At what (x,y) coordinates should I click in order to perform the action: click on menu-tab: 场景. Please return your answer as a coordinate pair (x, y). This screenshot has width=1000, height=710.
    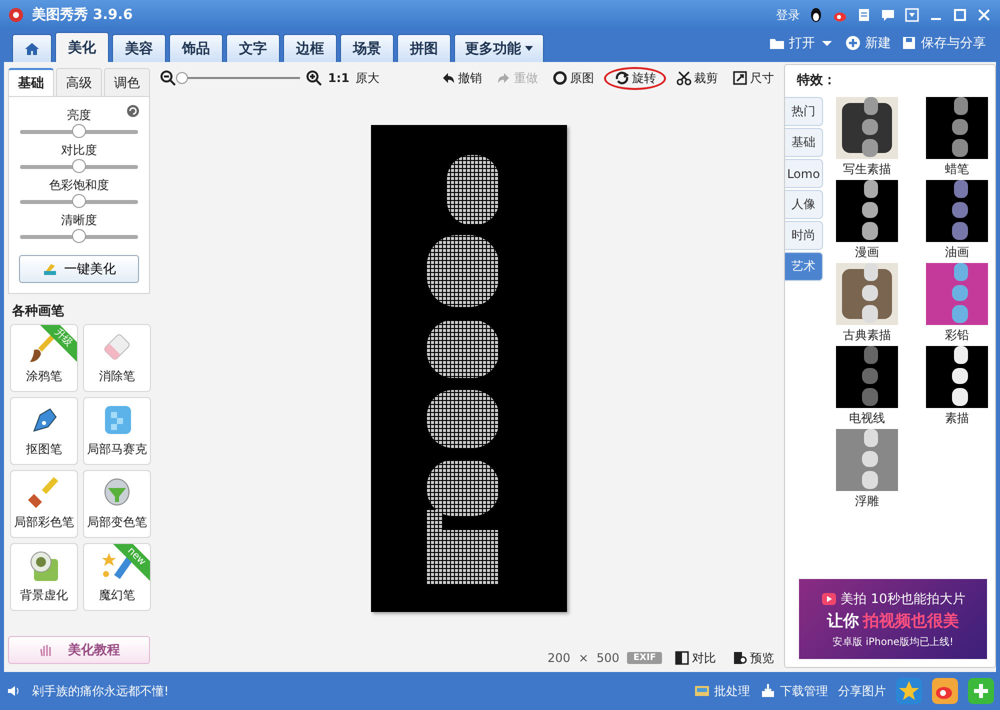
    Looking at the image, I should click on (367, 48).